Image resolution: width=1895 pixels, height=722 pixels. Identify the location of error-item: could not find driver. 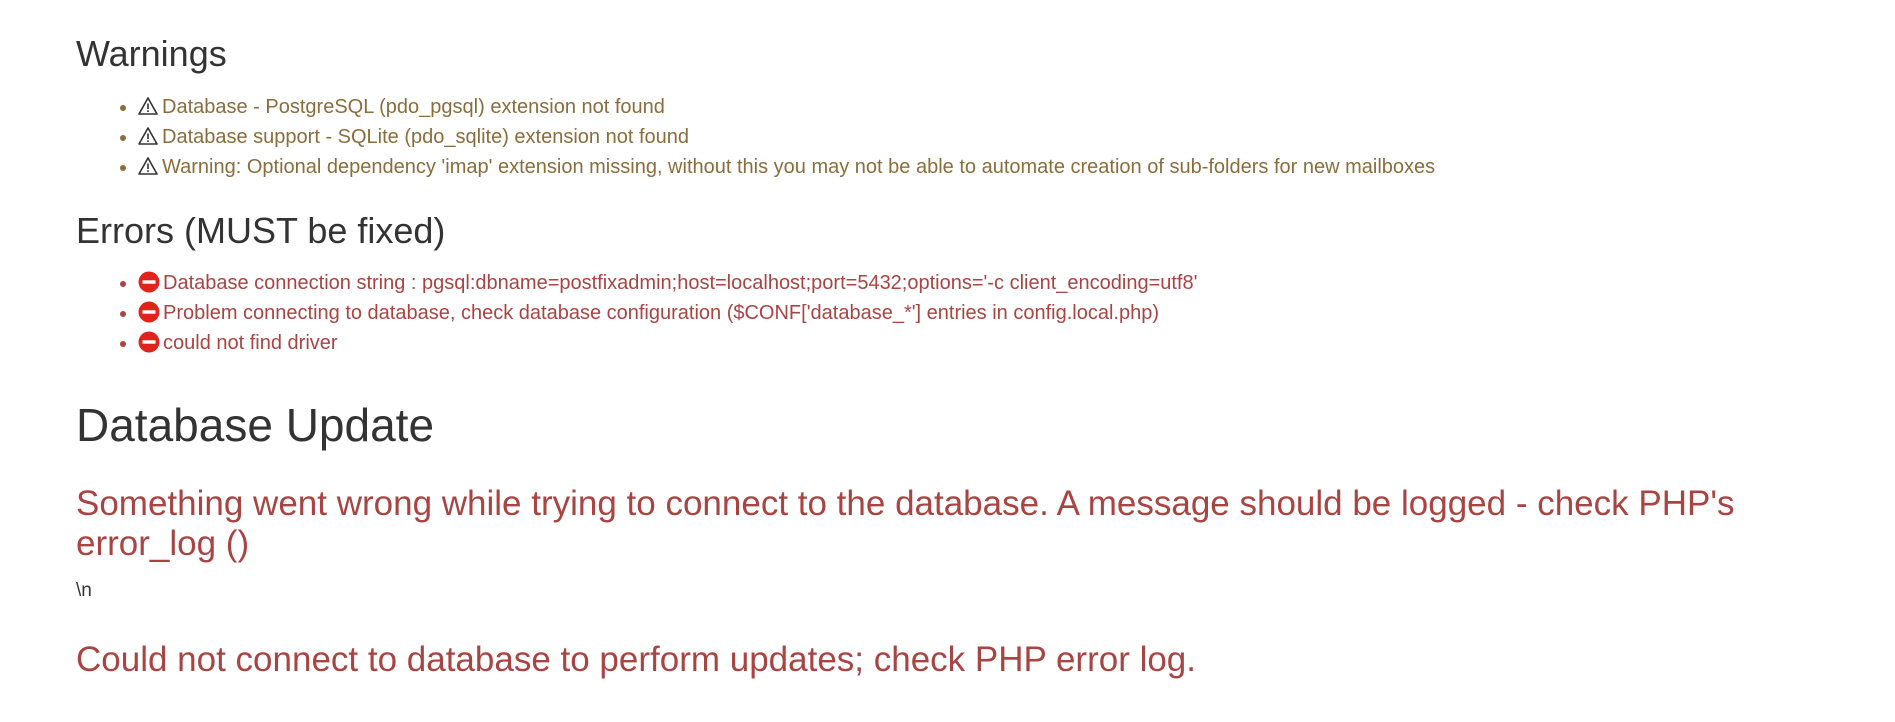
(667, 343).